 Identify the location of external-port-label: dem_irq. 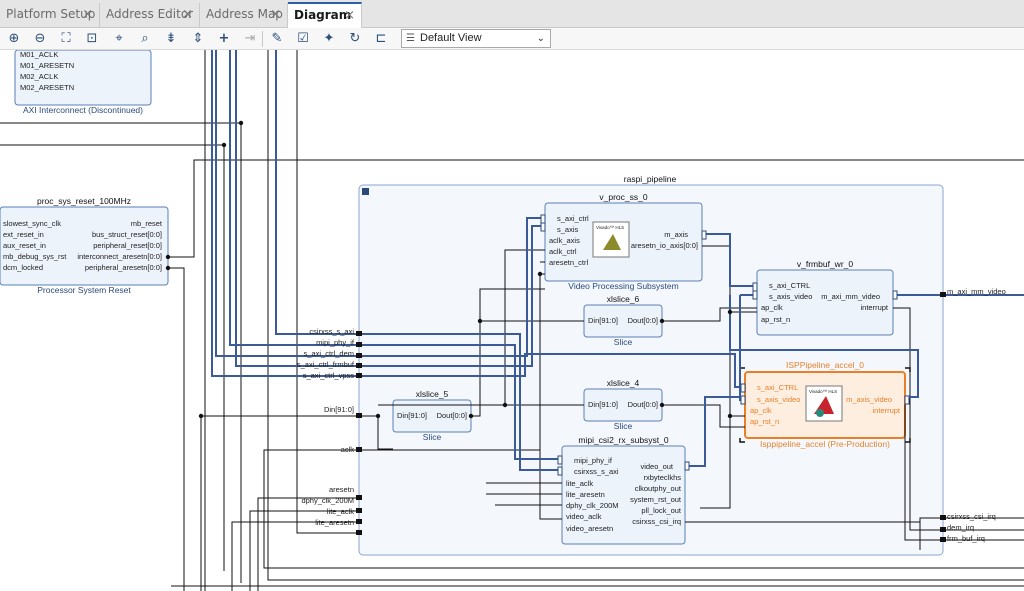
(961, 527).